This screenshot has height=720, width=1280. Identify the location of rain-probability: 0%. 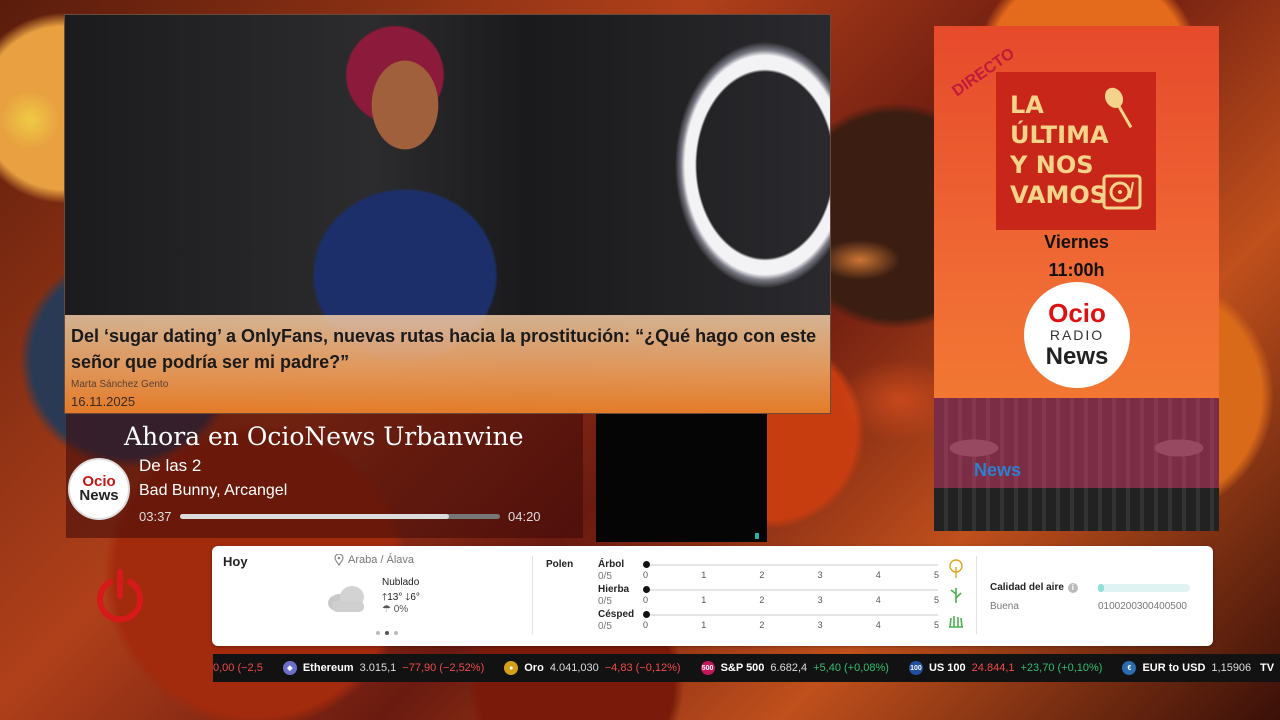
(401, 609).